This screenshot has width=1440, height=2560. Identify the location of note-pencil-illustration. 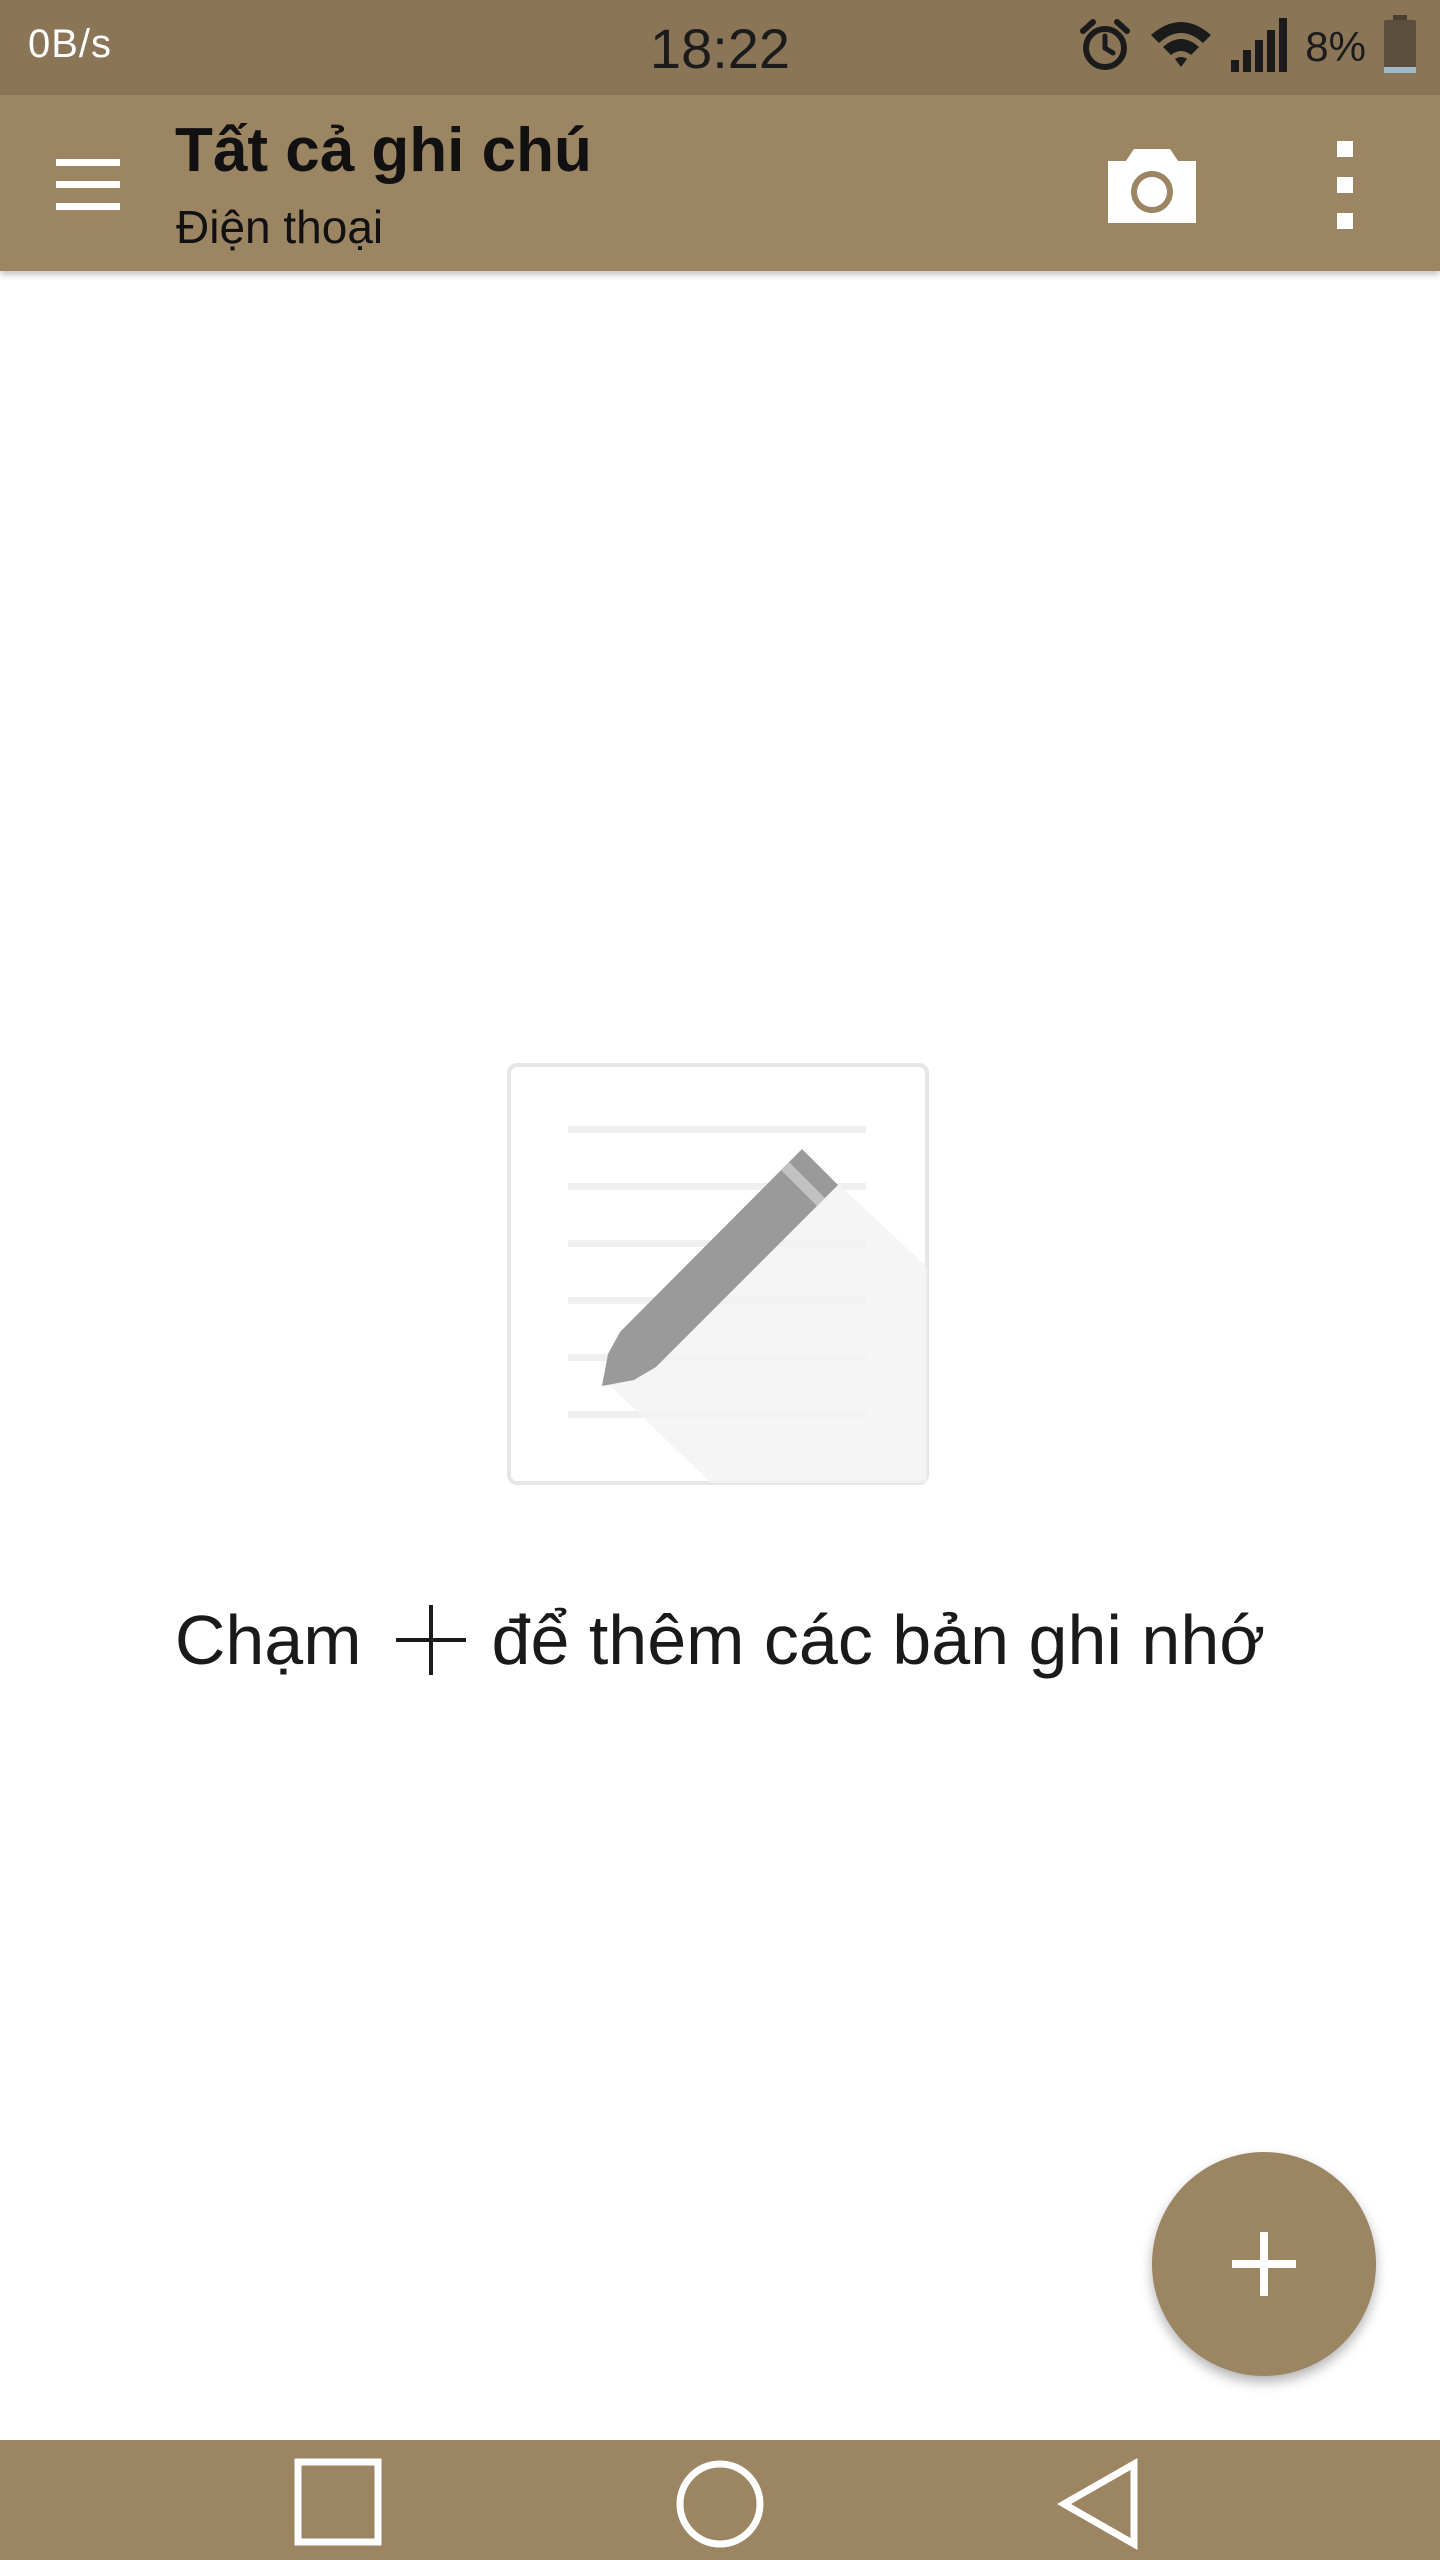
(718, 1274).